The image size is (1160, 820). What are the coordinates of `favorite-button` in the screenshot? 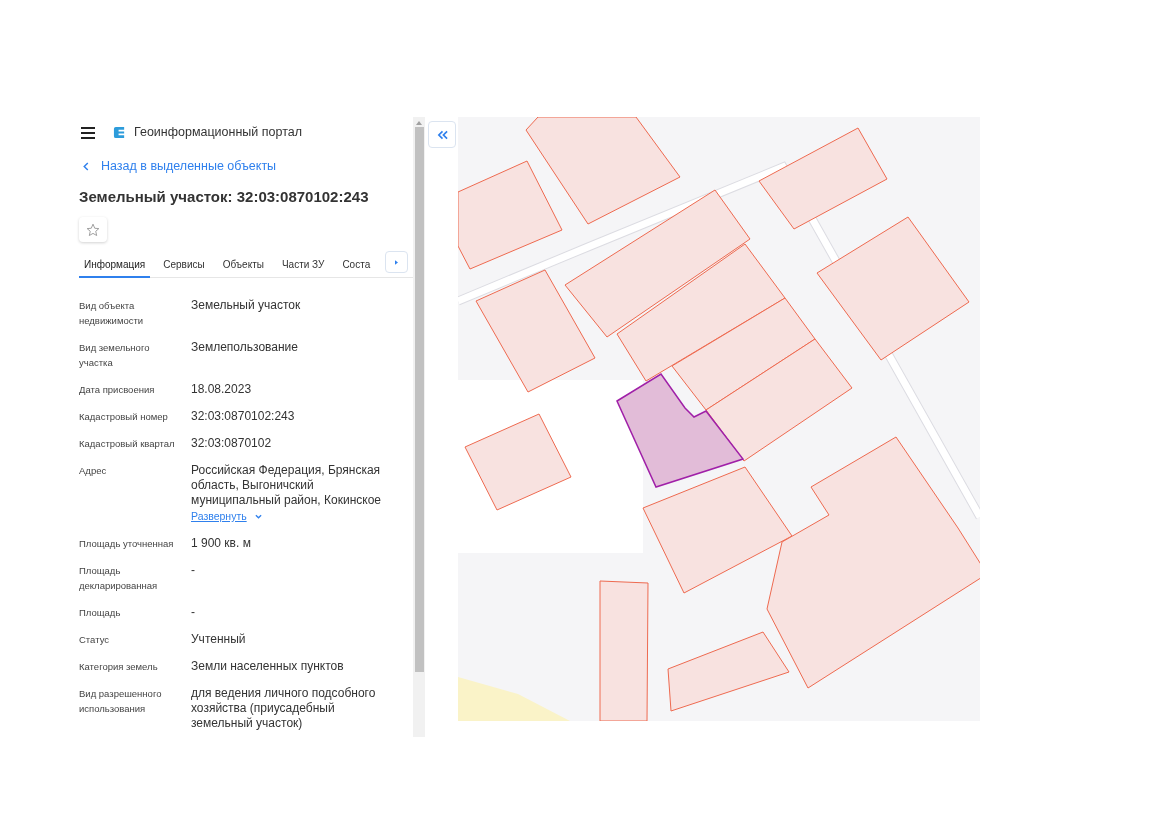 It's located at (93, 229).